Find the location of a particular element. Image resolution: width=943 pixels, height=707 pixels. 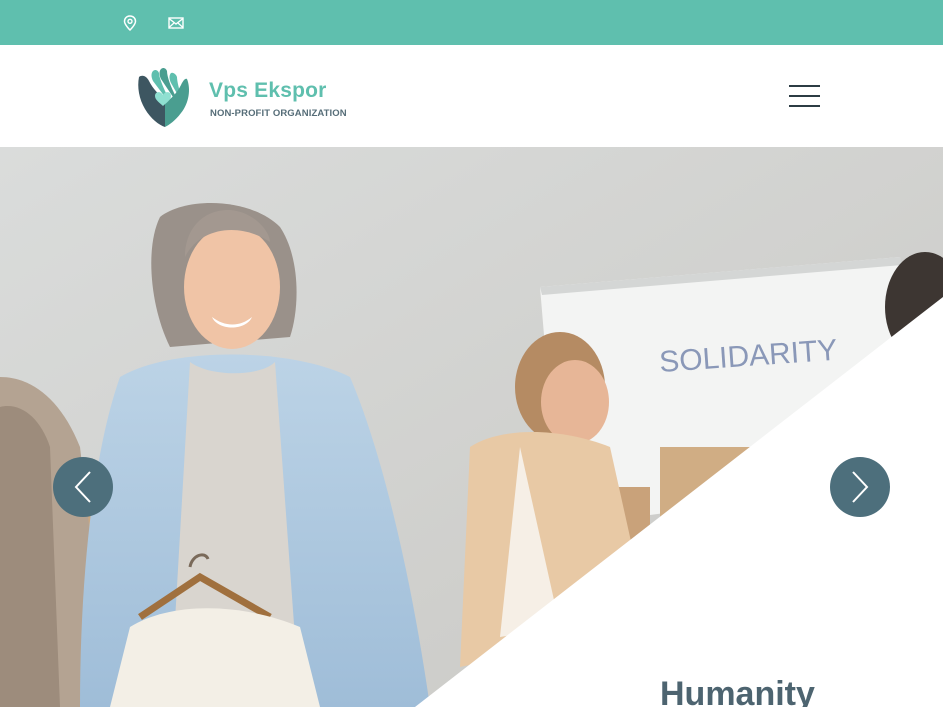

slider-prev-button is located at coordinates (83, 487).